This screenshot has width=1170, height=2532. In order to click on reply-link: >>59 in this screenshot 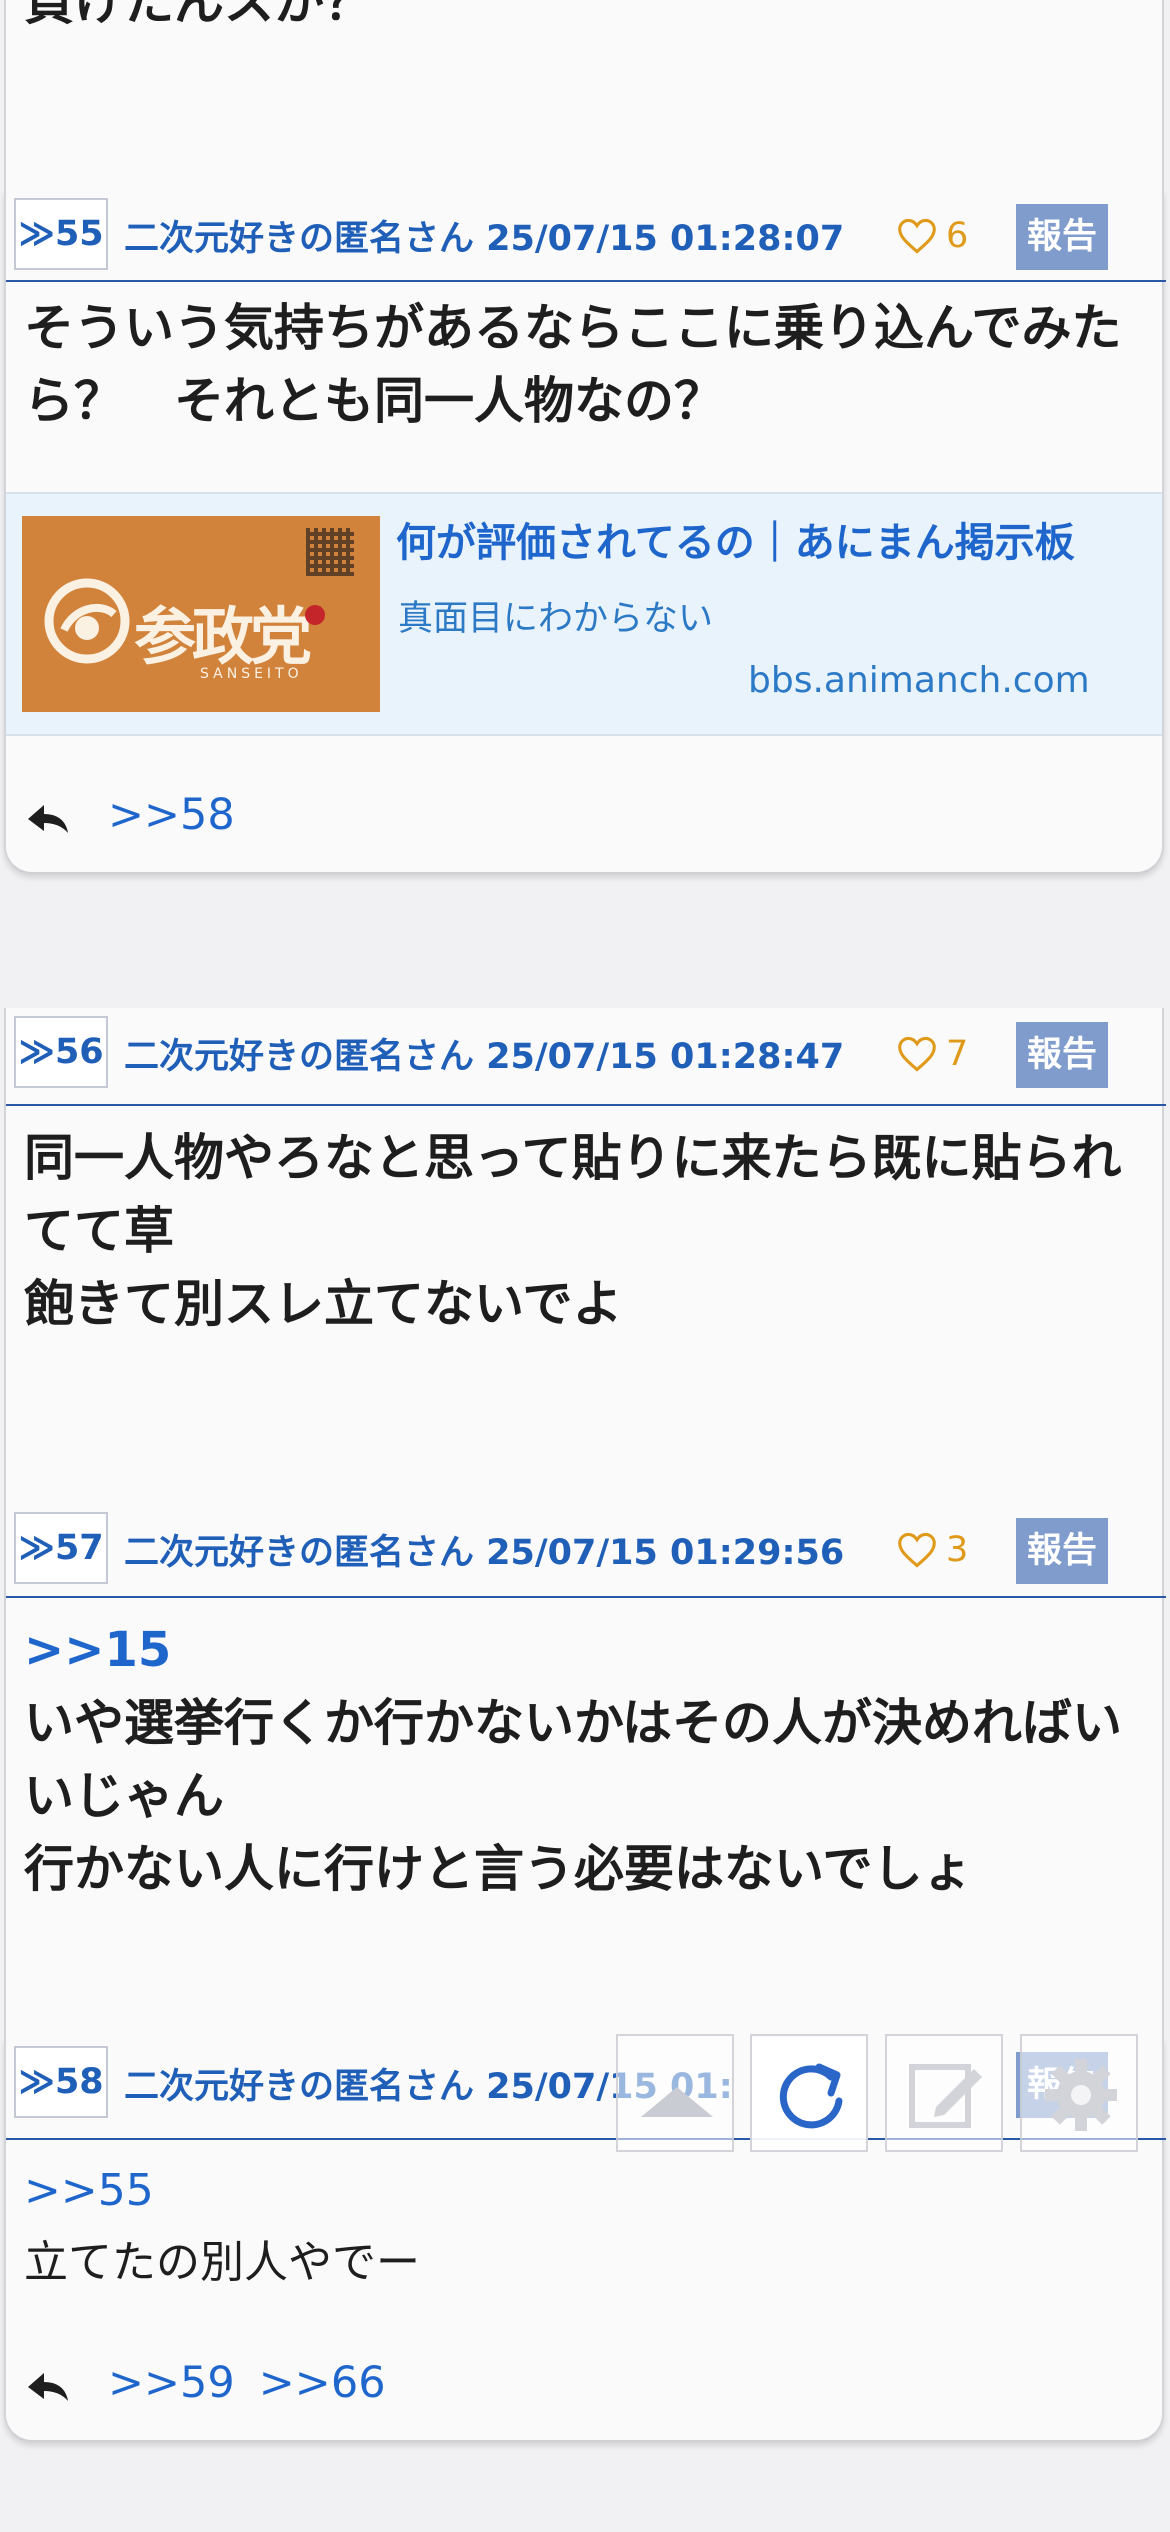, I will do `click(171, 2383)`.